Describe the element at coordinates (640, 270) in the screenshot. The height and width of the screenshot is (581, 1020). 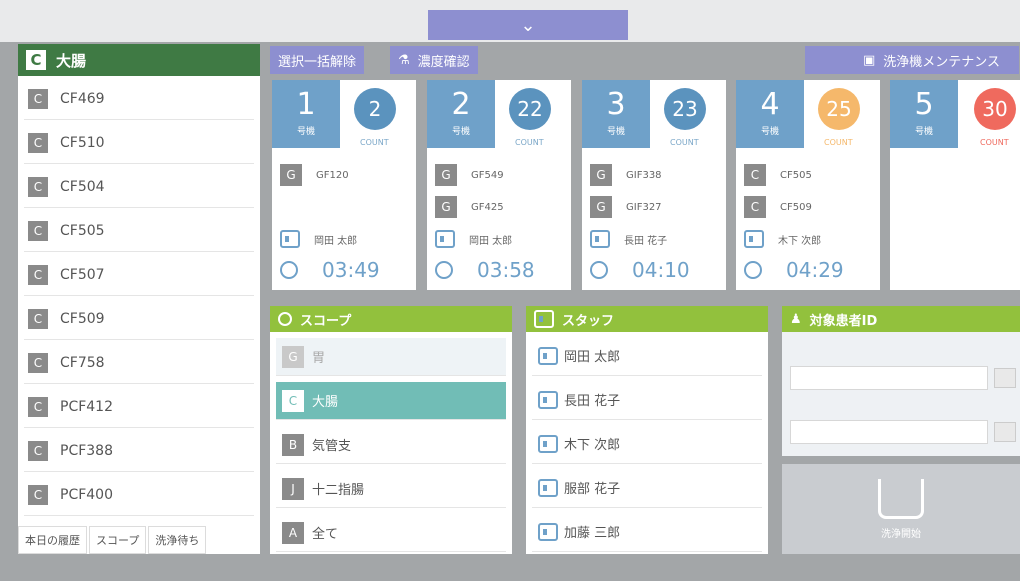
I see `elapsed-timer: 04:10` at that location.